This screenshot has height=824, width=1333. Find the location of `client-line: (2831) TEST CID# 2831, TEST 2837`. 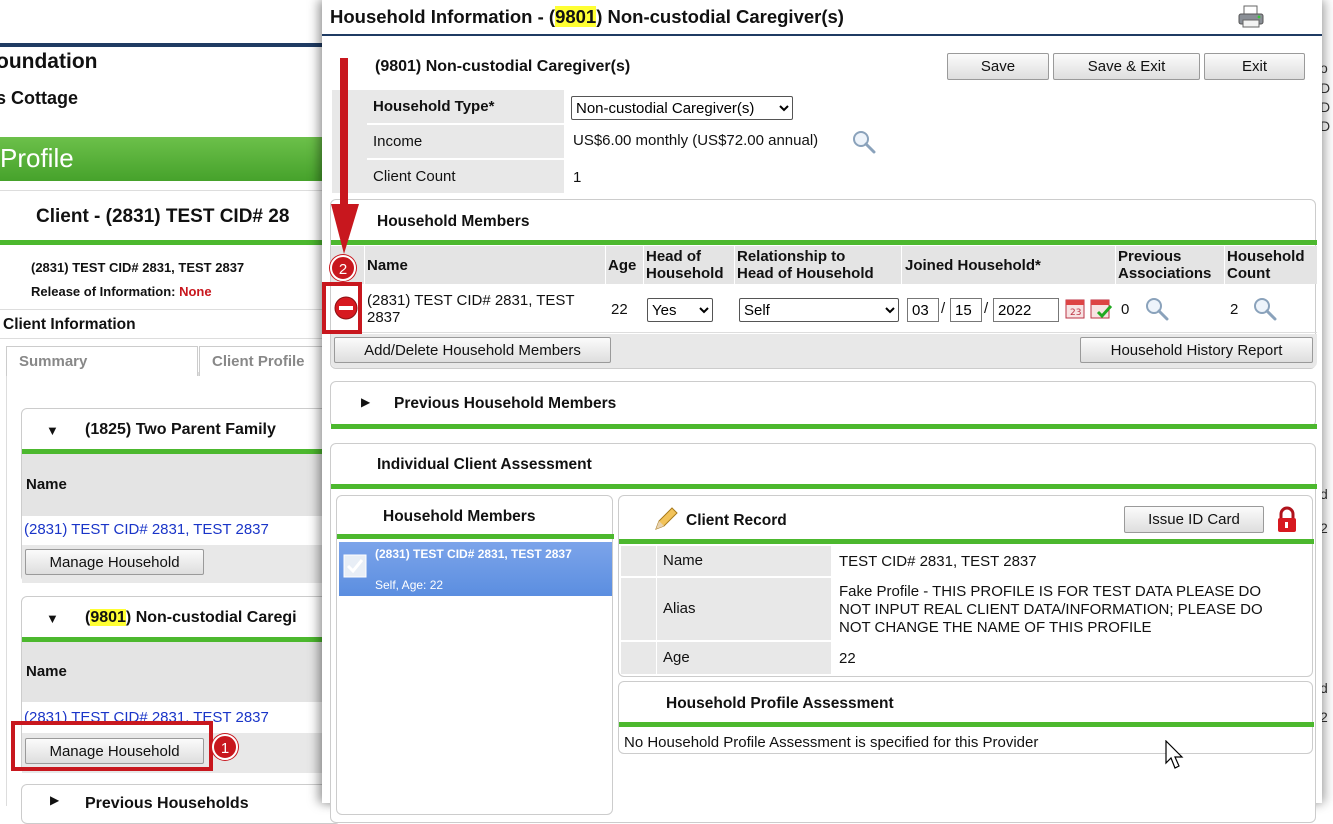

client-line: (2831) TEST CID# 2831, TEST 2837 is located at coordinates (138, 267).